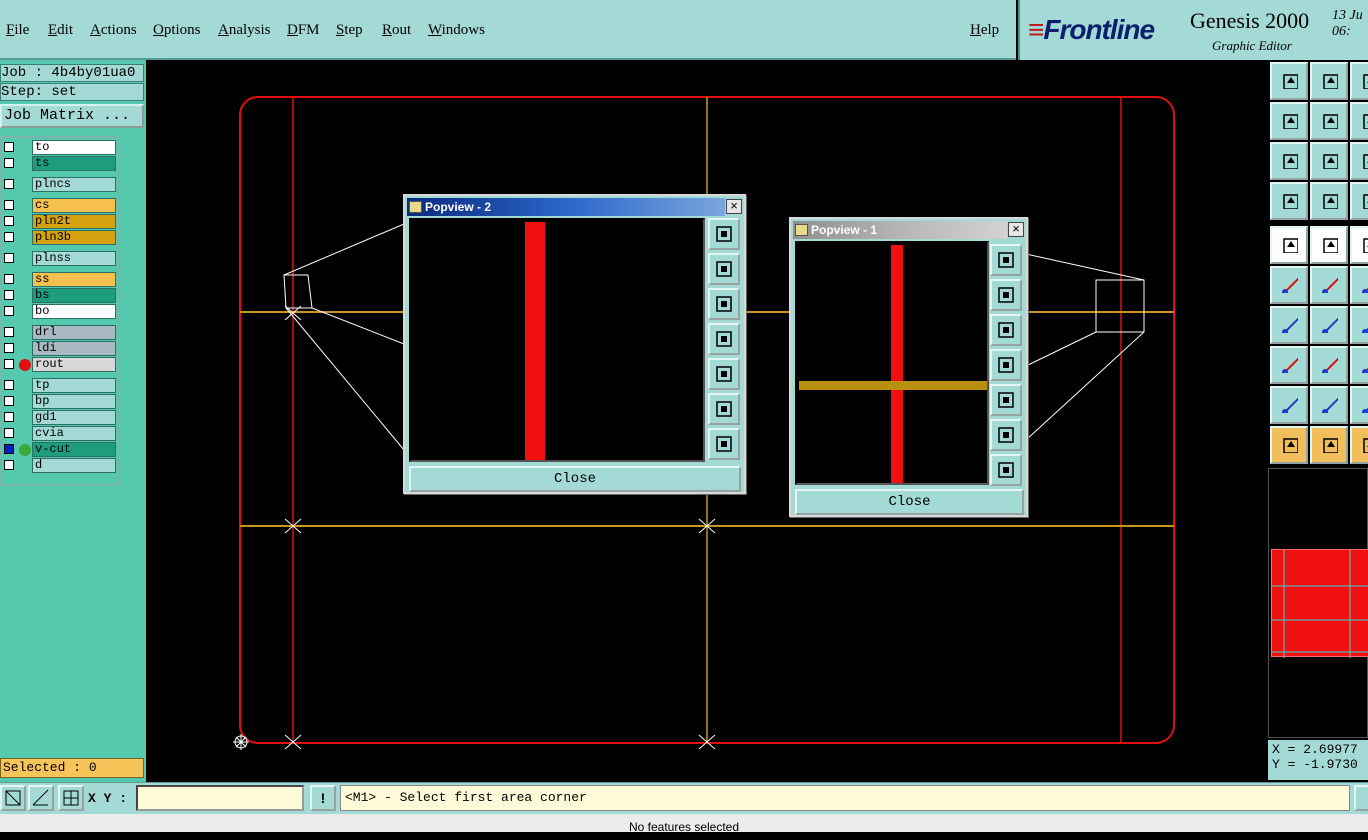 The image size is (1368, 840). Describe the element at coordinates (17, 30) in the screenshot. I see `menu-file: File` at that location.